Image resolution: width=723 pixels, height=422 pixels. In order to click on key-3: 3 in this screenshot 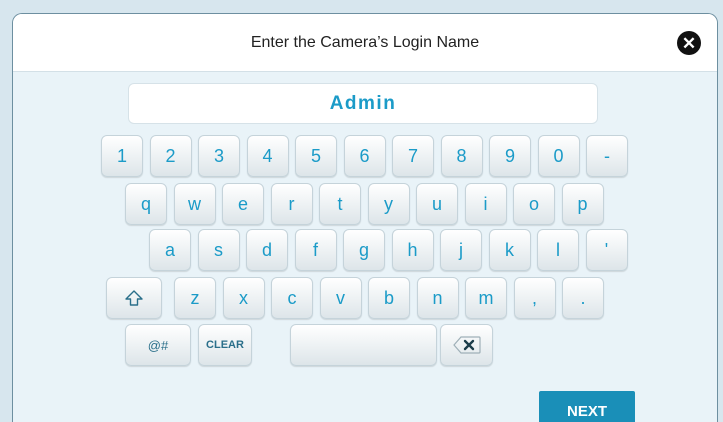, I will do `click(219, 156)`.